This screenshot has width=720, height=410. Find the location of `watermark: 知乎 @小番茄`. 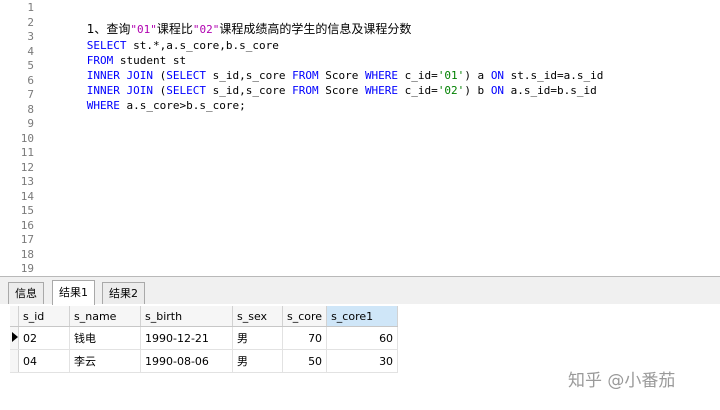

watermark: 知乎 @小番茄 is located at coordinates (622, 381).